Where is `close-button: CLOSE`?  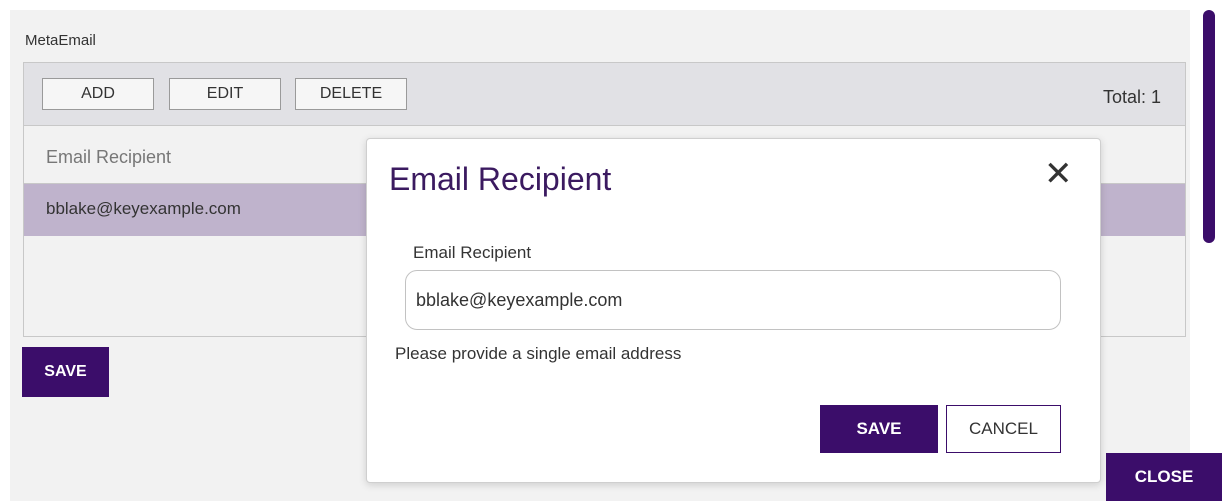 close-button: CLOSE is located at coordinates (1164, 477).